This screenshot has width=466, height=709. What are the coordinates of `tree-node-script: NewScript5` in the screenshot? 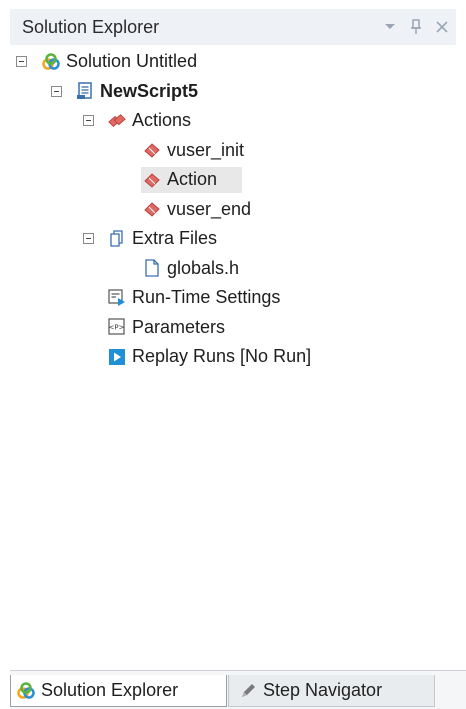 It's located at (138, 91).